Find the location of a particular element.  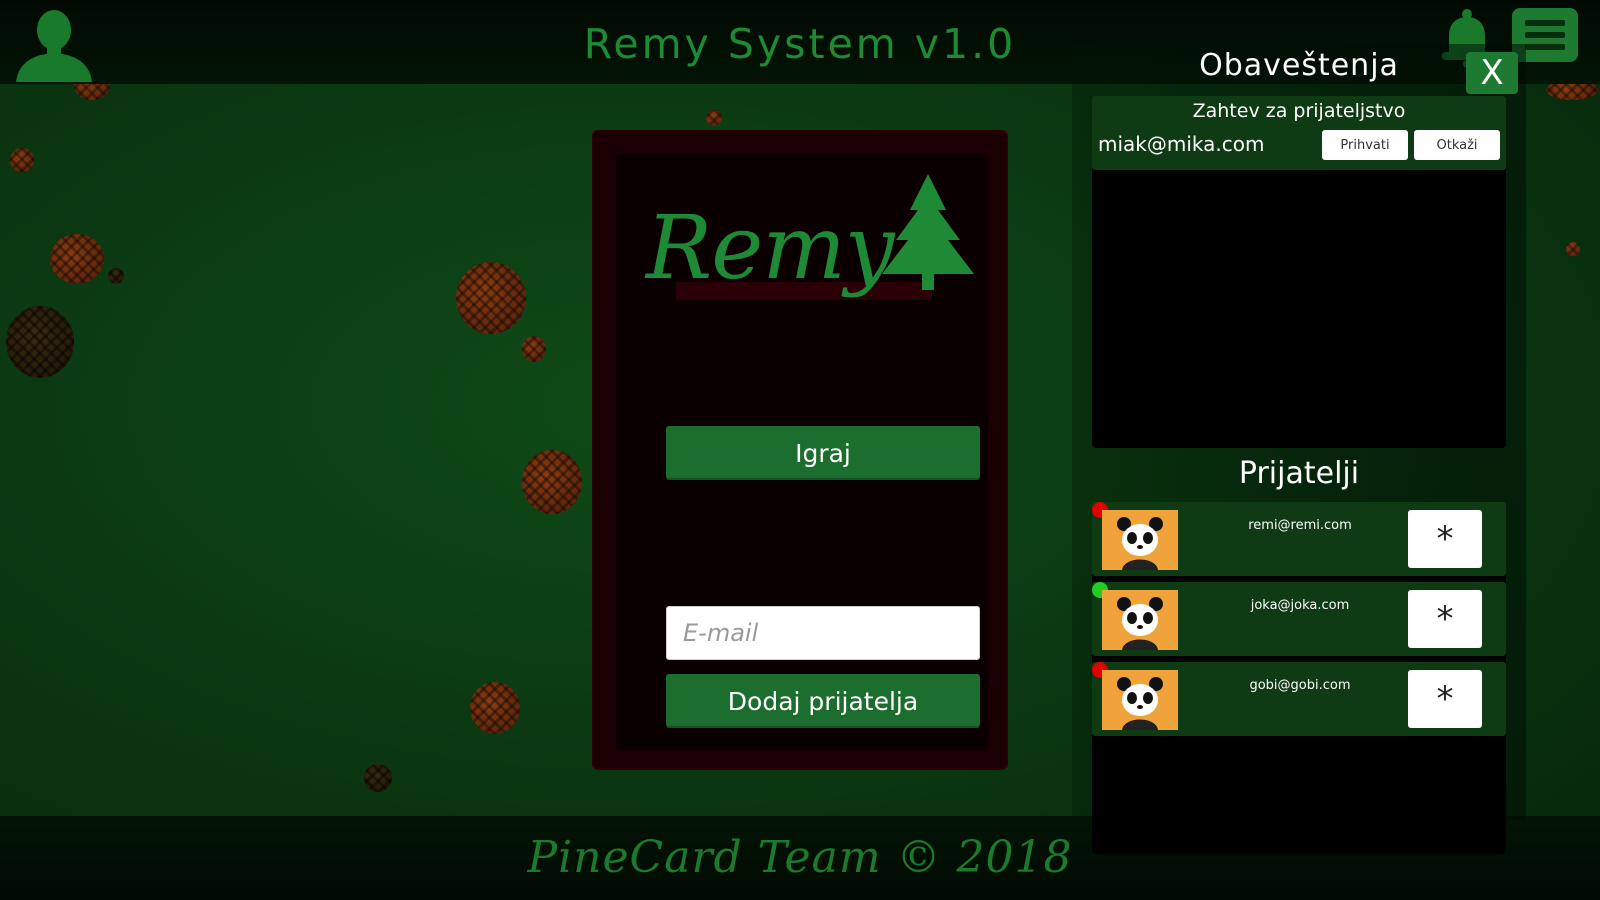

profile-icon is located at coordinates (54, 44).